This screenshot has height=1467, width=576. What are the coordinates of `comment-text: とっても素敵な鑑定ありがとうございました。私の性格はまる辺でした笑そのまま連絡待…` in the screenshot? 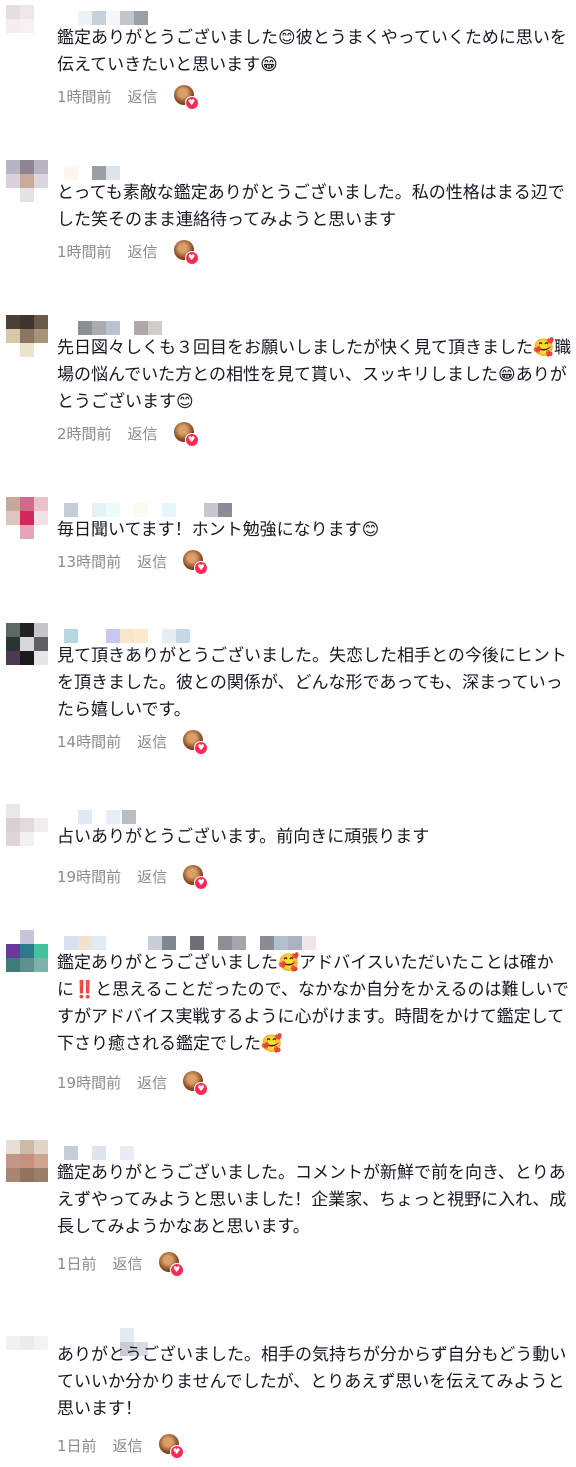 It's located at (311, 206).